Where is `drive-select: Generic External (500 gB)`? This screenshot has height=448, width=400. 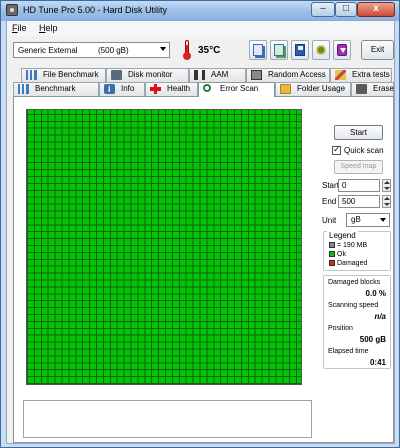
drive-select: Generic External (500 gB) is located at coordinates (91, 50).